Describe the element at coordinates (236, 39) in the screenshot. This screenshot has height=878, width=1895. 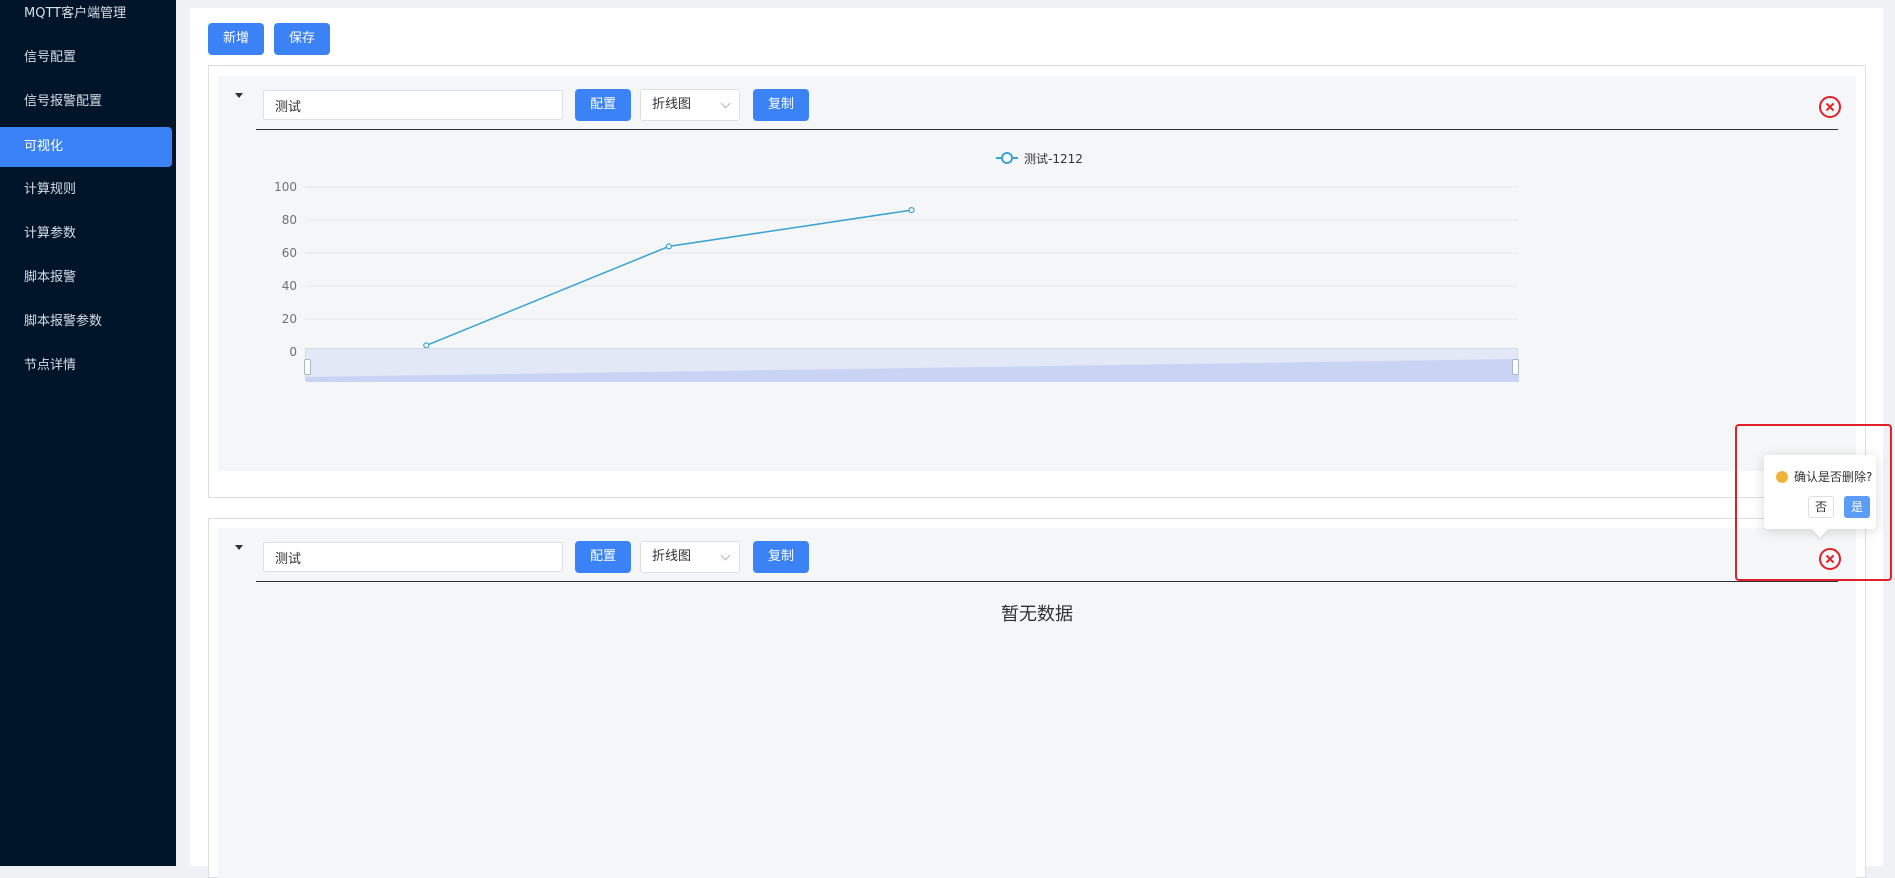
I see `add-button: 新增` at that location.